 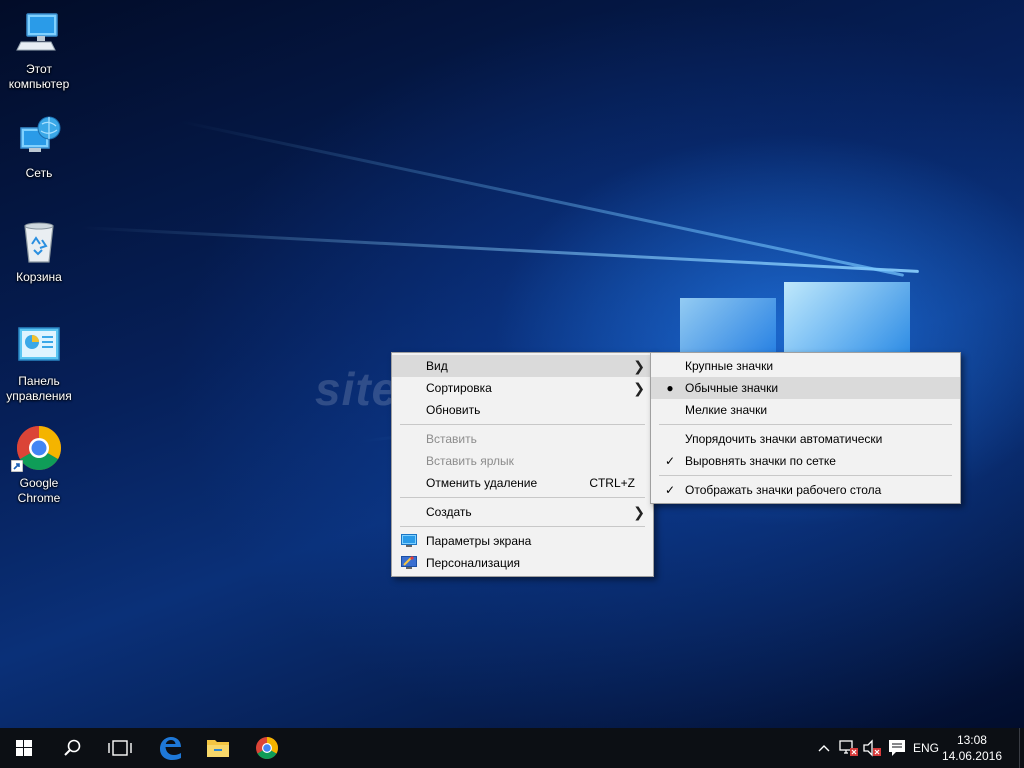 I want to click on chevron-up-icon, so click(x=824, y=748).